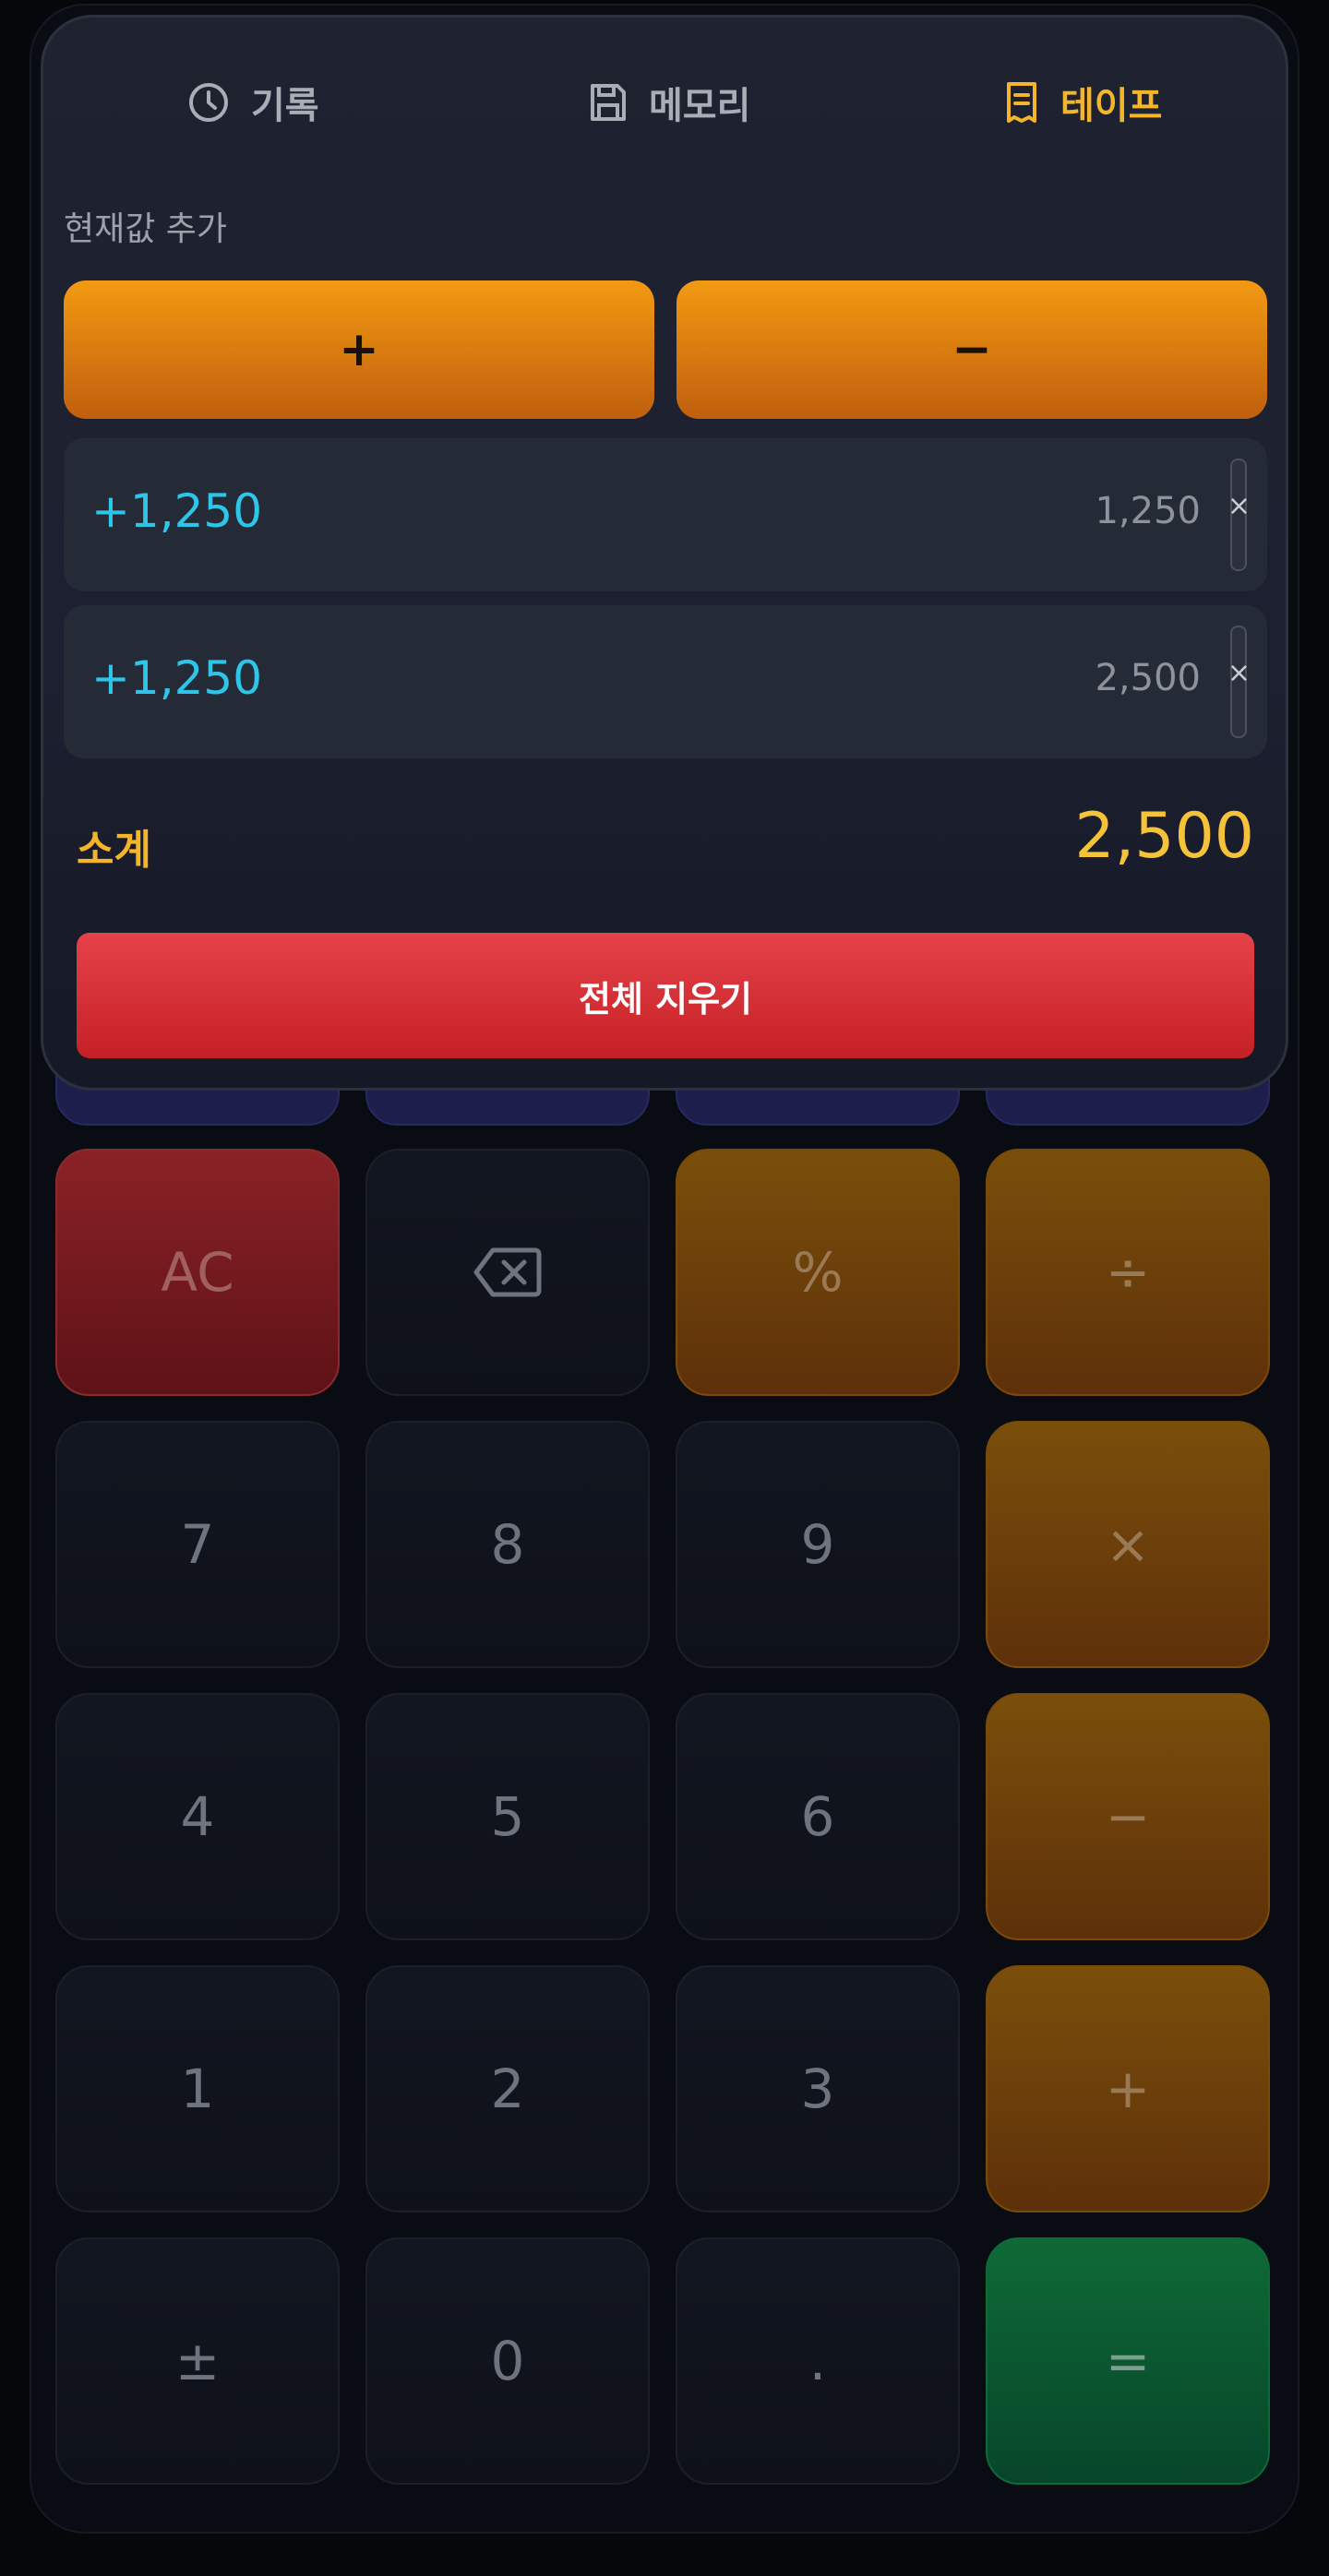  Describe the element at coordinates (818, 1816) in the screenshot. I see `digit-6-button: 6` at that location.